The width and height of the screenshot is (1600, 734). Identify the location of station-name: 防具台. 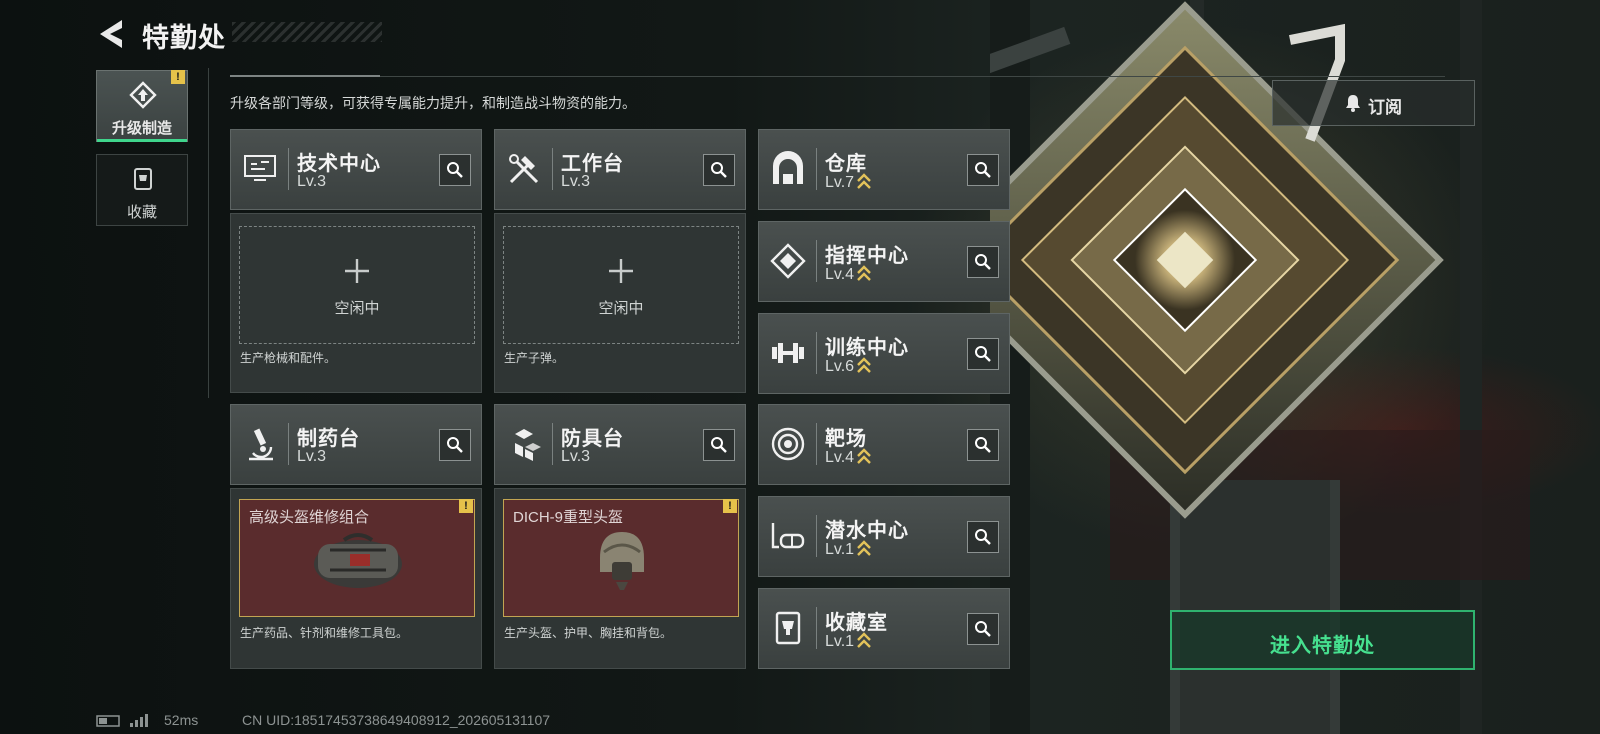
(592, 439).